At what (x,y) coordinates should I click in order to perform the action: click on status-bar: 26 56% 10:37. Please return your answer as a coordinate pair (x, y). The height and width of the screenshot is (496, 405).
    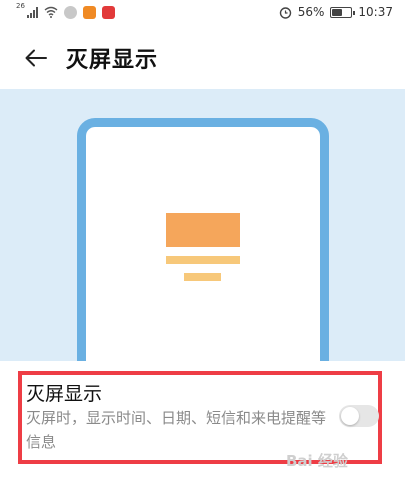
    Looking at the image, I should click on (202, 12).